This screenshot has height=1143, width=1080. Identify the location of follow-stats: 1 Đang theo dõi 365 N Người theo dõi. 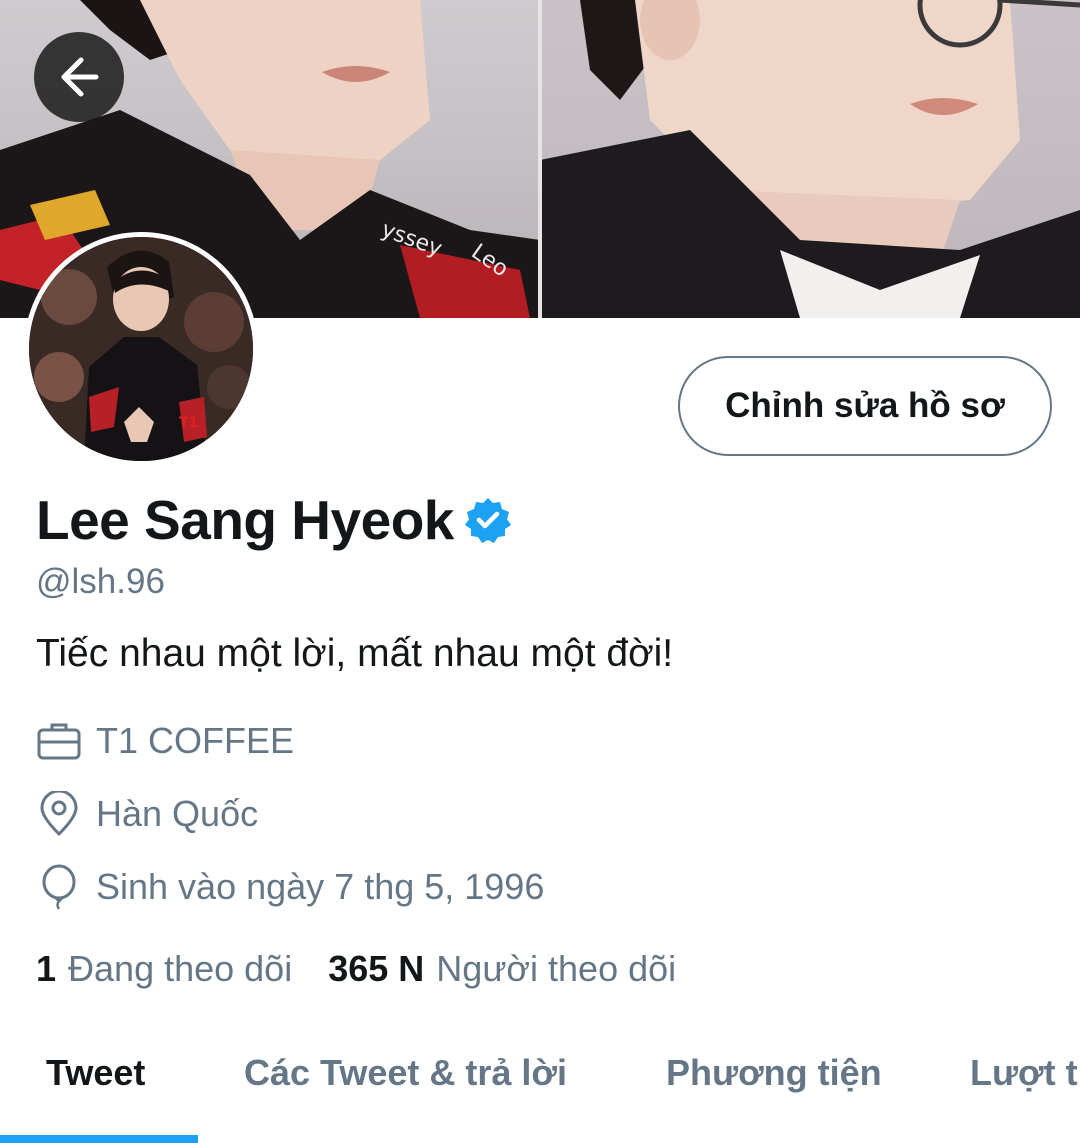
(374, 969).